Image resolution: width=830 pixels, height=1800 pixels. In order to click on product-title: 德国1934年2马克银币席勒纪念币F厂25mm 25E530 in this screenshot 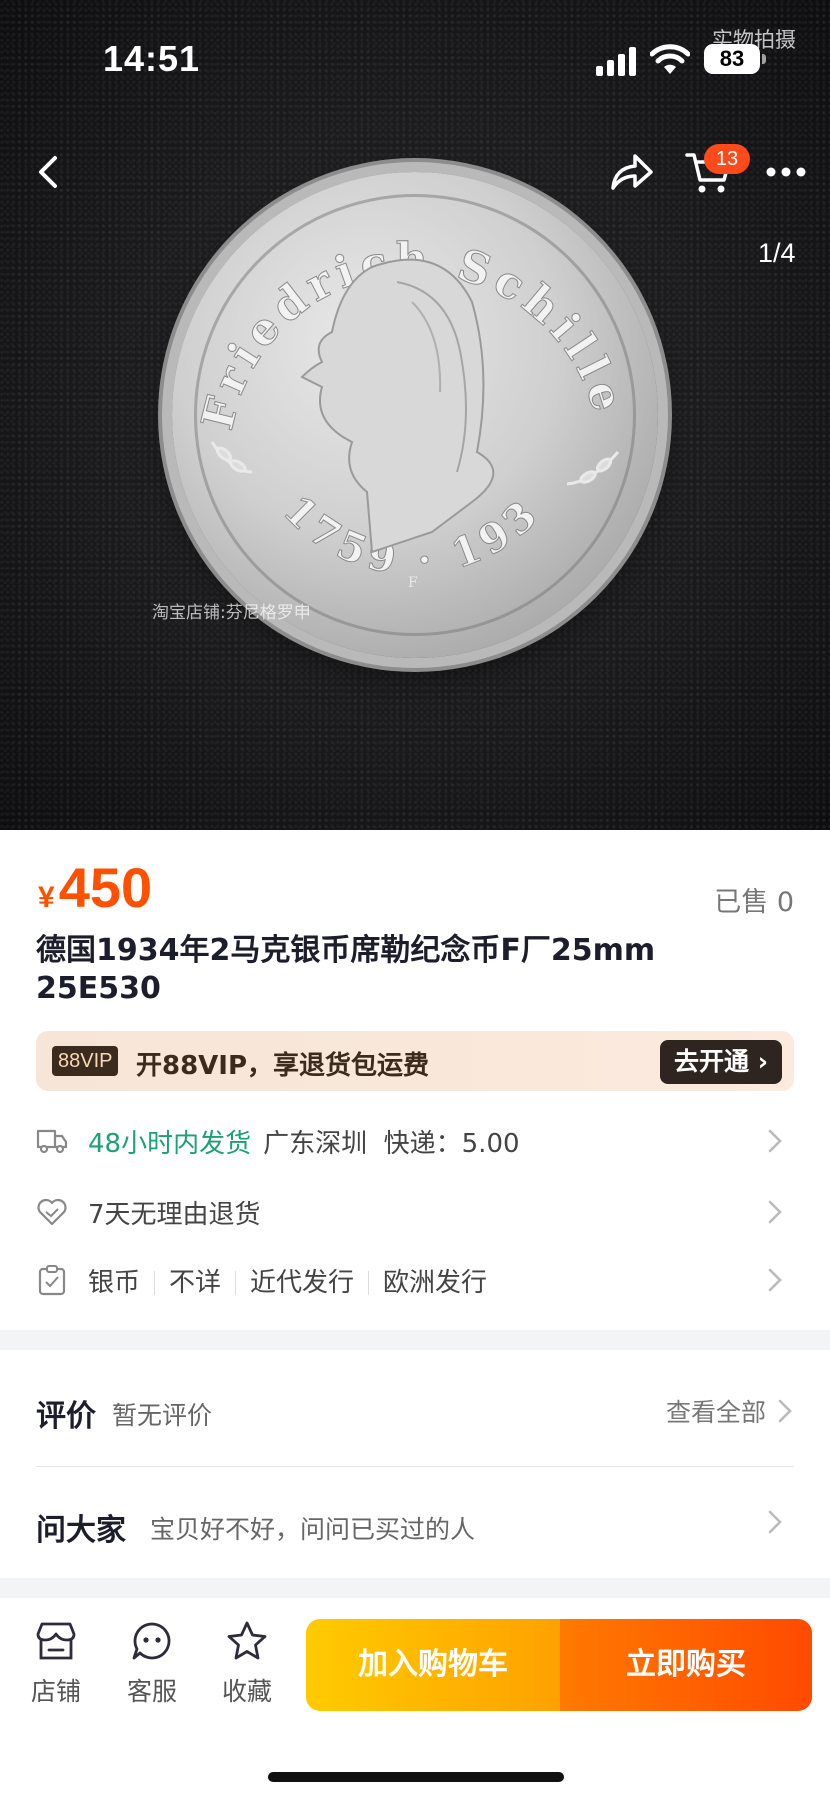, I will do `click(386, 970)`.